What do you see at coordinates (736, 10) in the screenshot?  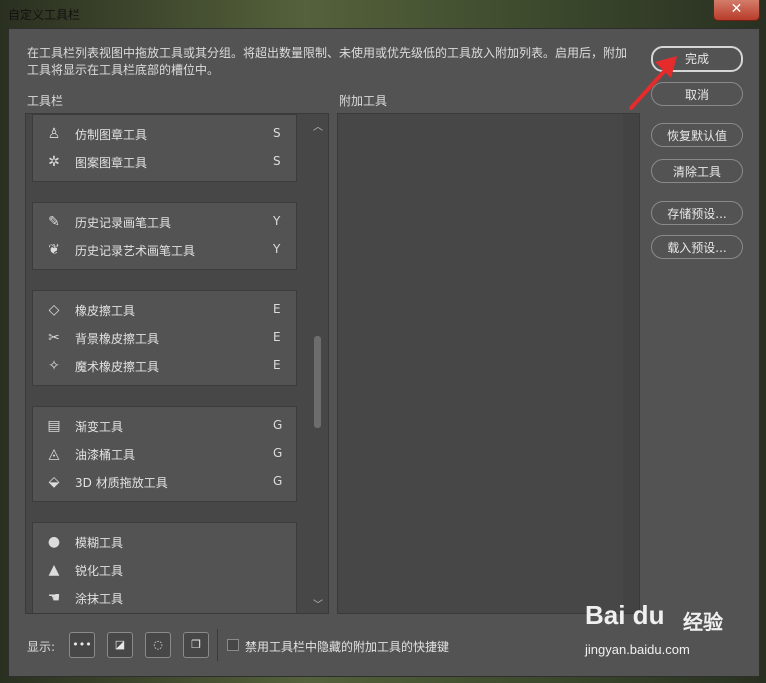 I see `close-button: ✕` at bounding box center [736, 10].